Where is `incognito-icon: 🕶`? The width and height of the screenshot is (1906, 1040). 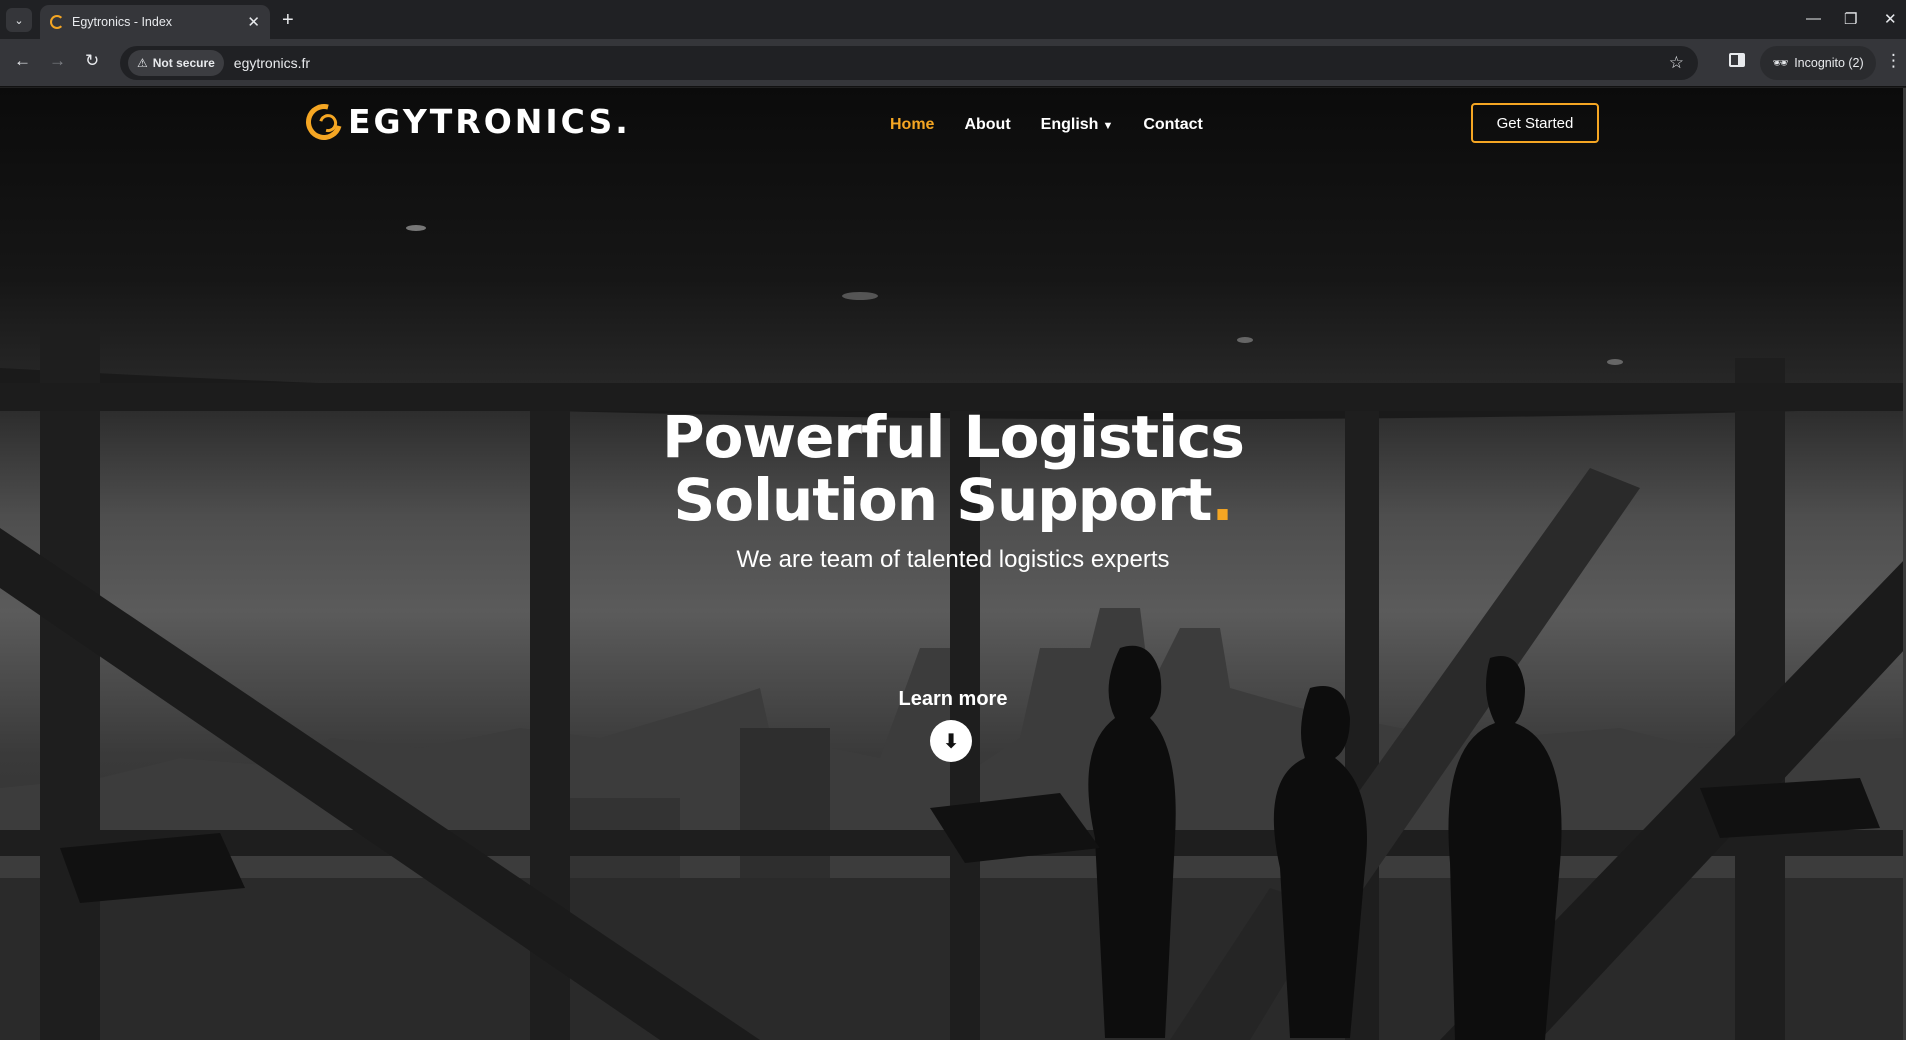
incognito-icon: 🕶 is located at coordinates (1780, 62).